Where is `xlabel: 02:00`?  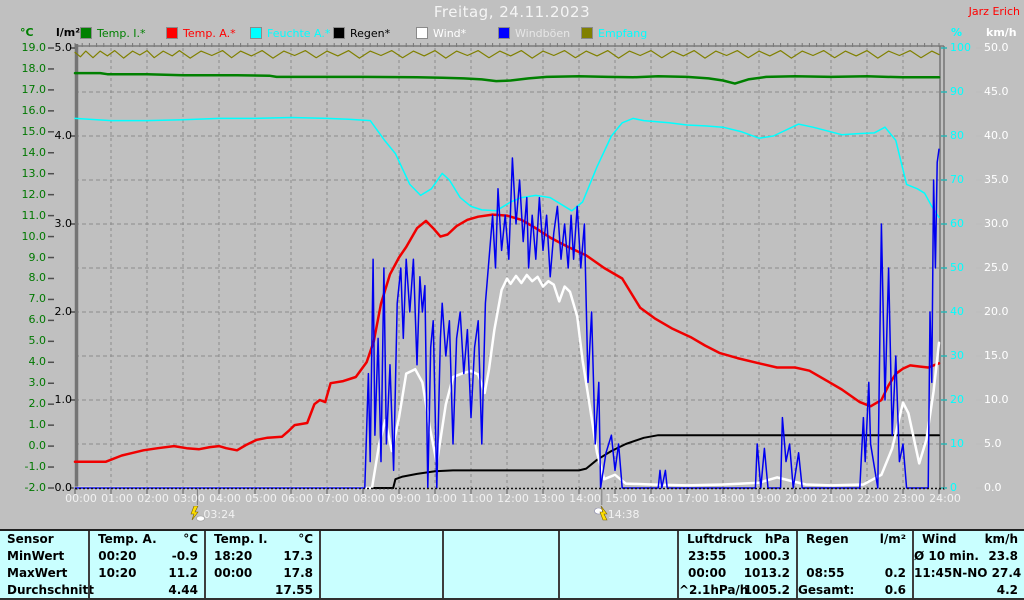 xlabel: 02:00 is located at coordinates (153, 498).